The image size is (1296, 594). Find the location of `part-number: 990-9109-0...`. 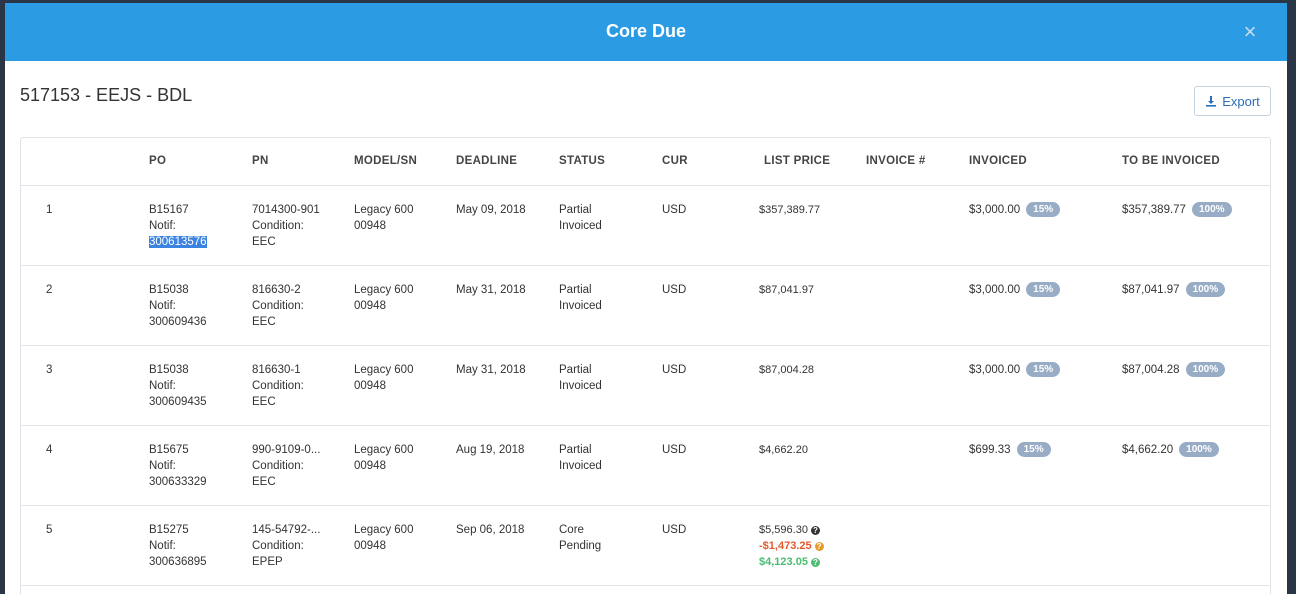

part-number: 990-9109-0... is located at coordinates (286, 450).